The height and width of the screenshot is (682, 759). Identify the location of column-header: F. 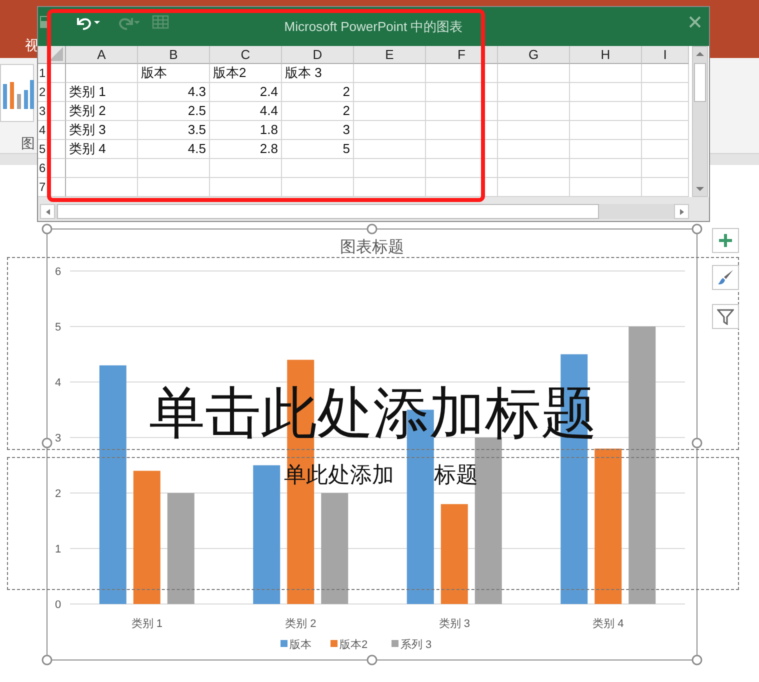
(462, 55).